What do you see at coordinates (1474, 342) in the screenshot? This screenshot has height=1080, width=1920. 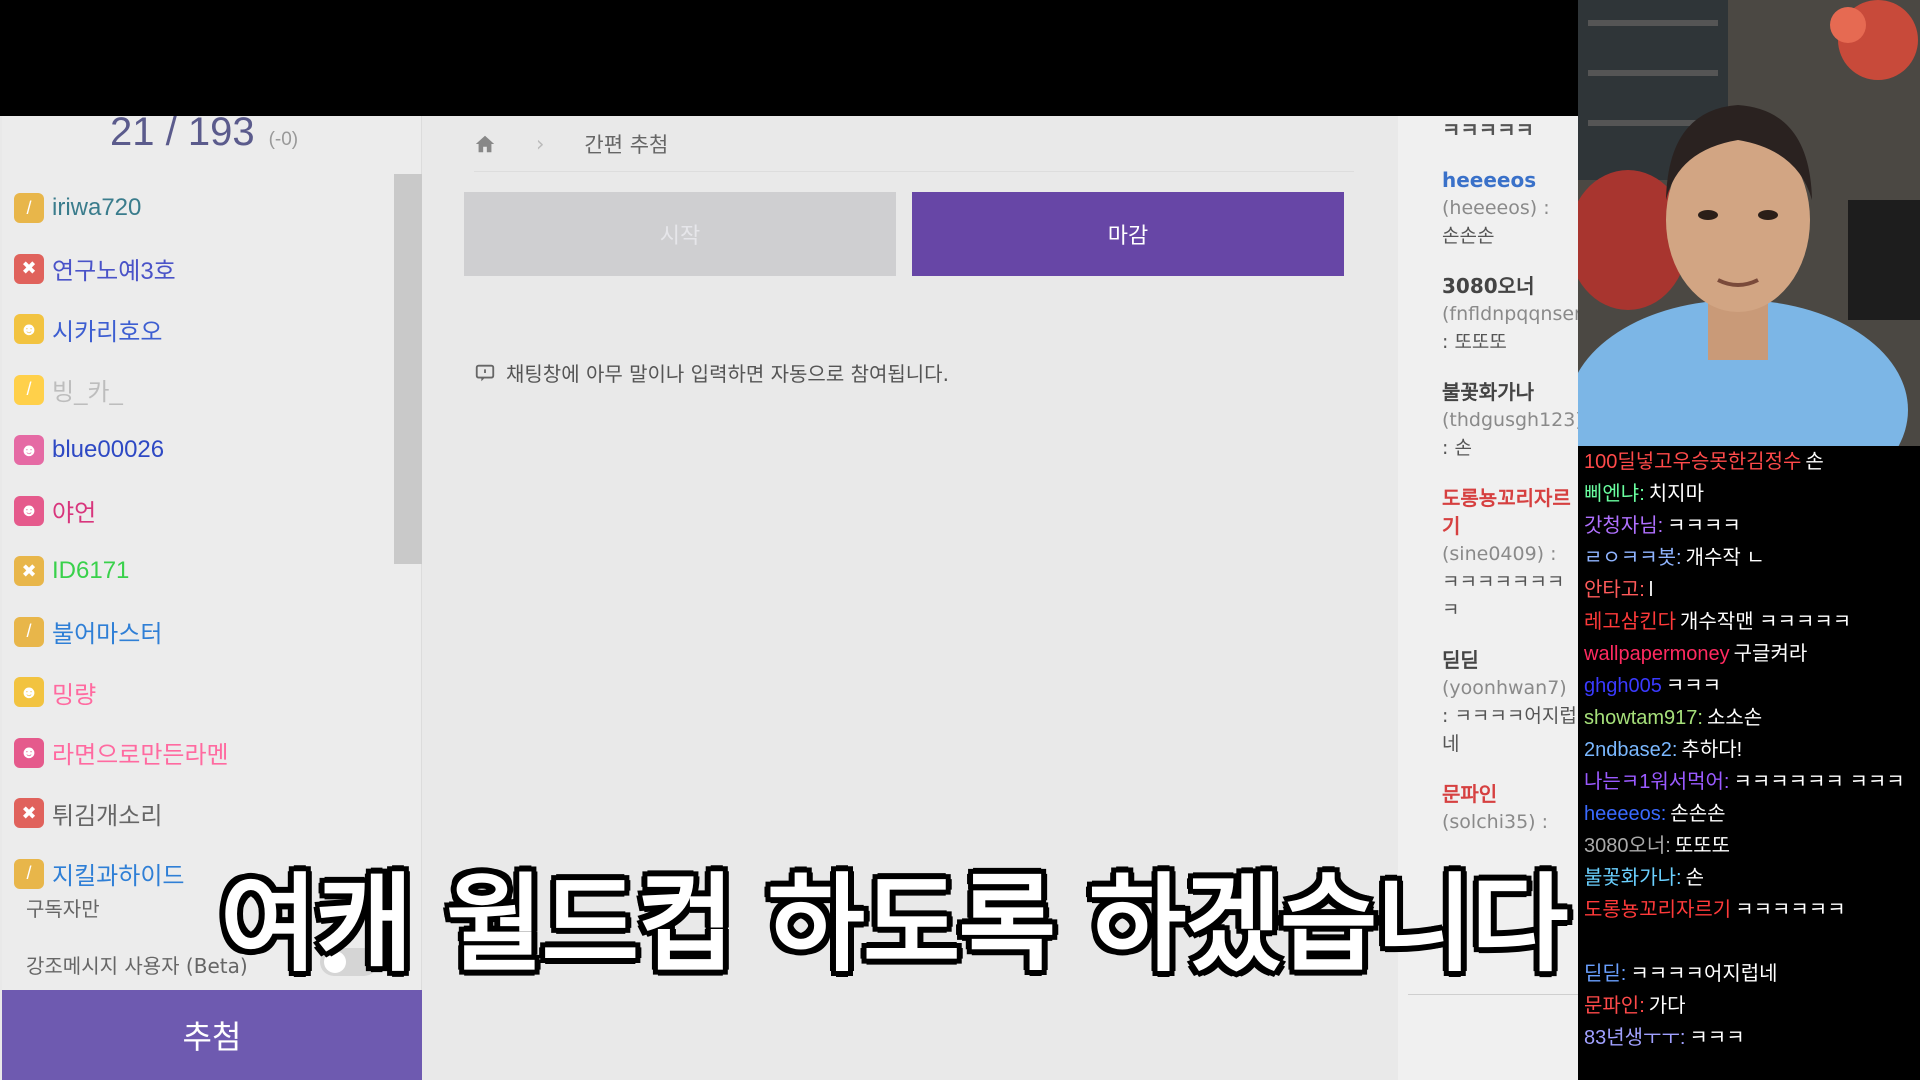 I see `entry-message: : 또또또` at bounding box center [1474, 342].